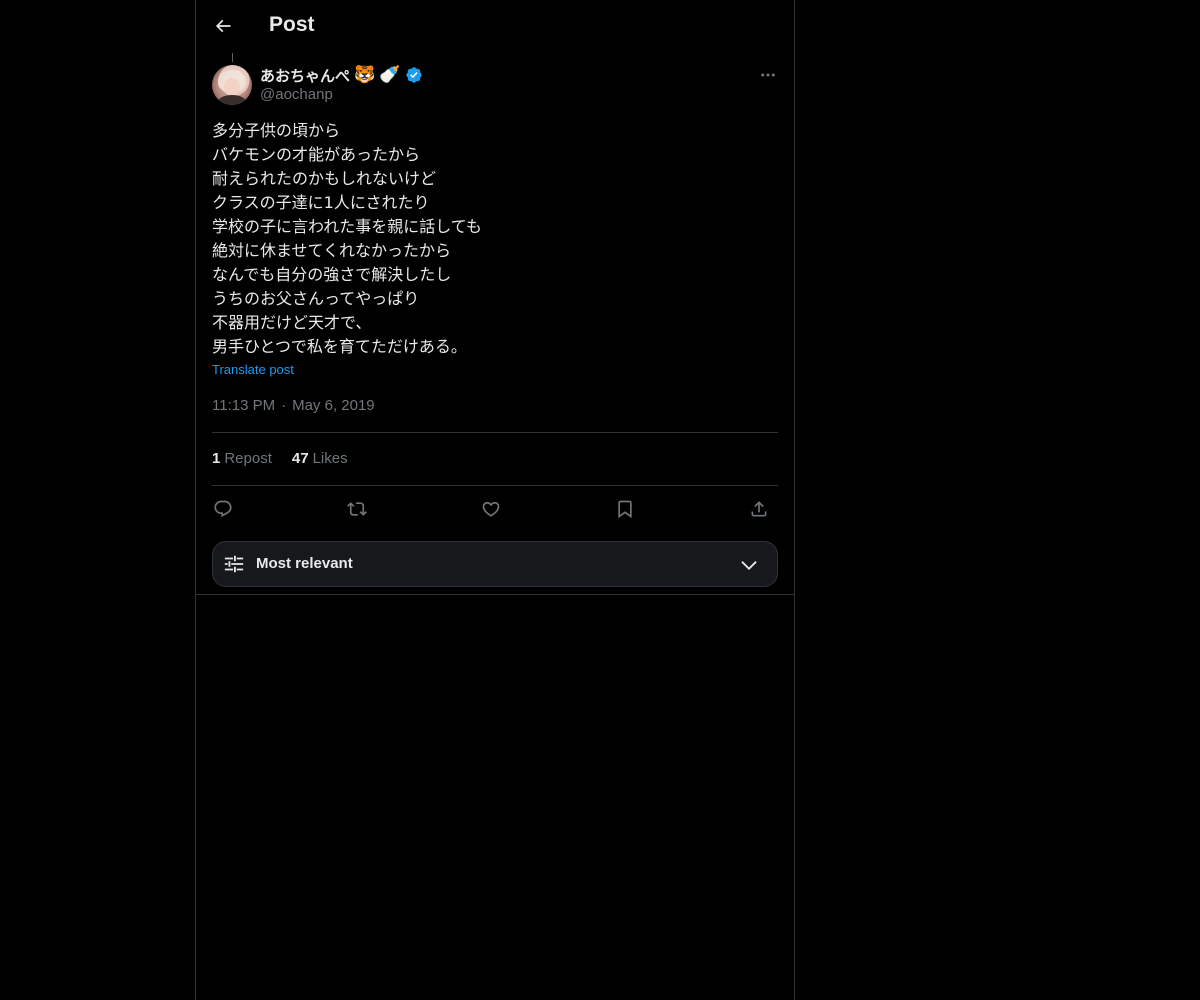 This screenshot has width=1200, height=1000. I want to click on repost-button, so click(357, 509).